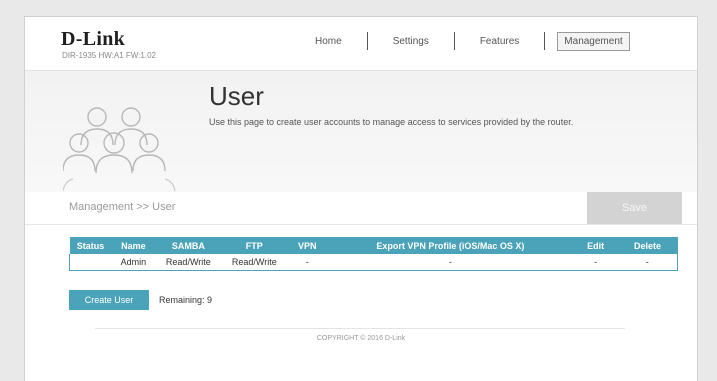 The width and height of the screenshot is (717, 381). What do you see at coordinates (634, 208) in the screenshot?
I see `save-button: Save` at bounding box center [634, 208].